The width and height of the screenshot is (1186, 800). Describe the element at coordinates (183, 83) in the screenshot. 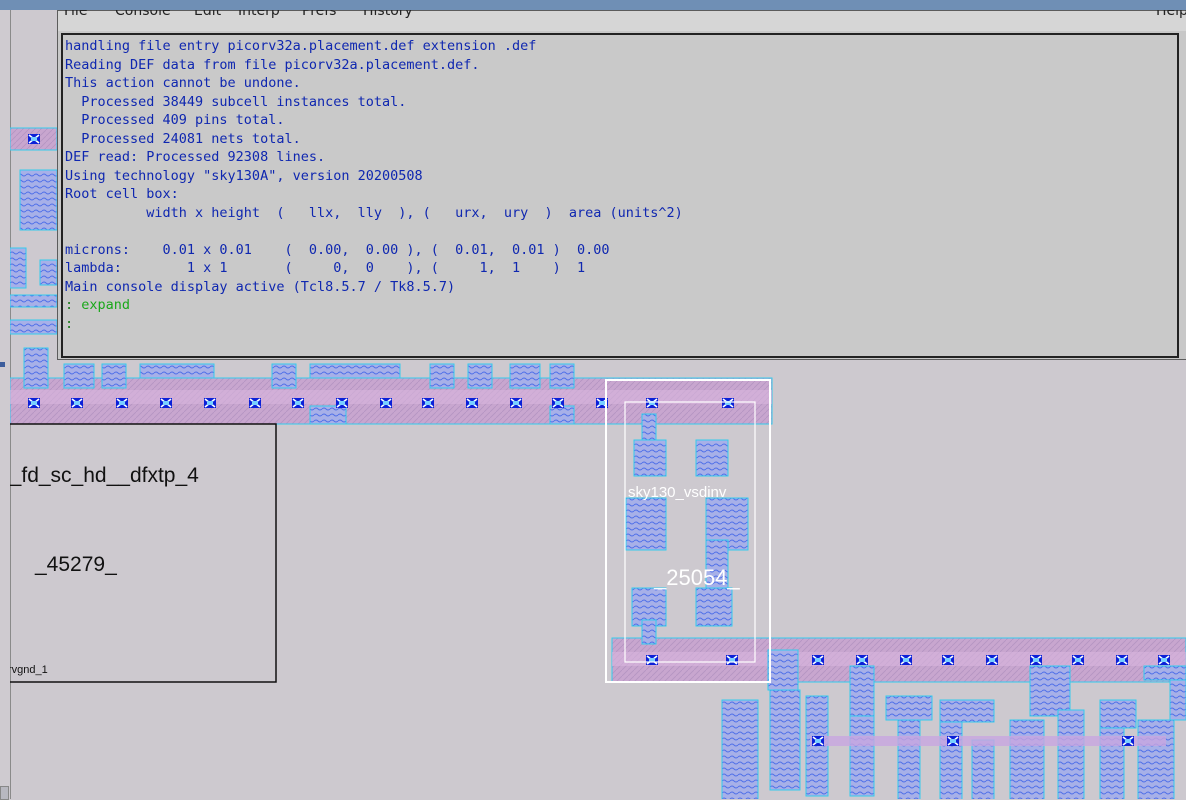

I see `console-line: This action cannot be undone.` at that location.